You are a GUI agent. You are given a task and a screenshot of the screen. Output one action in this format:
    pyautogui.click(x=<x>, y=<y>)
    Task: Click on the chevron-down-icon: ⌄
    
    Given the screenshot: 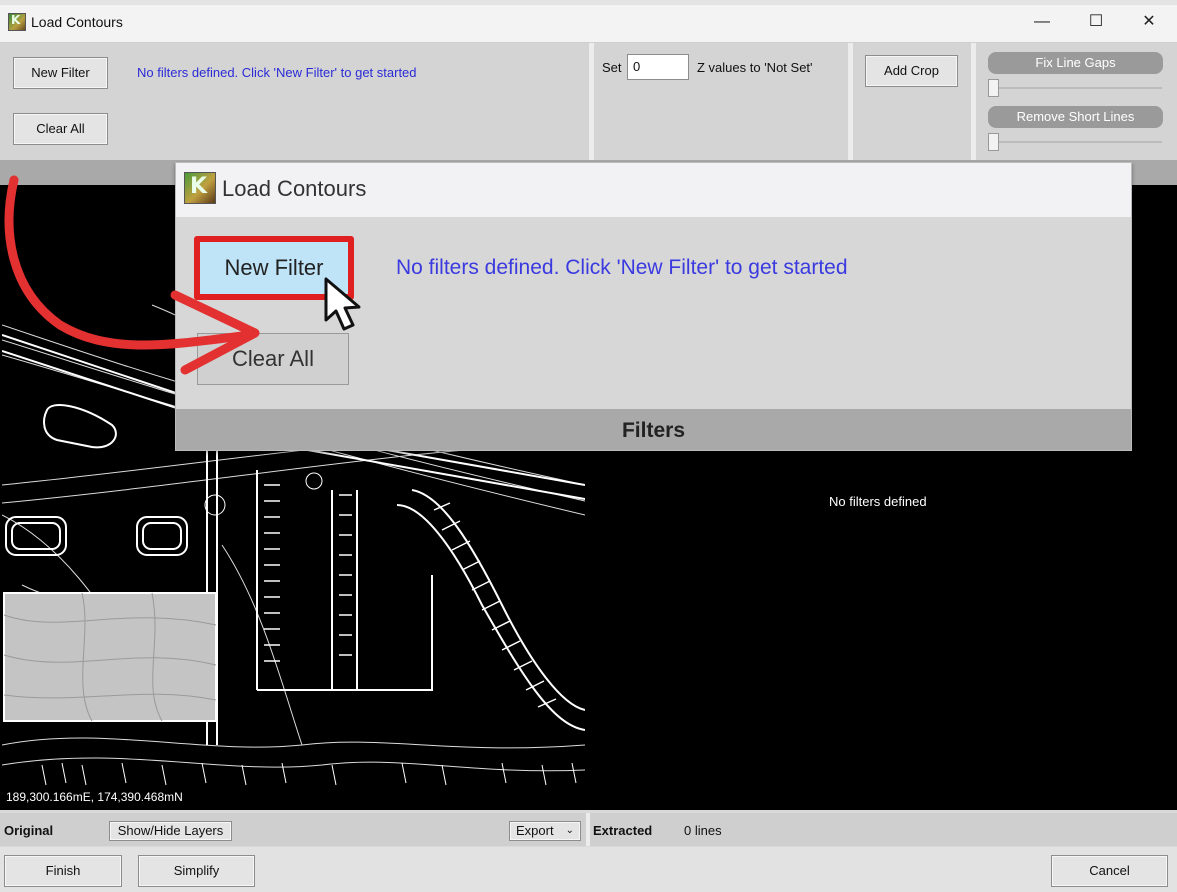 What is the action you would take?
    pyautogui.click(x=569, y=830)
    